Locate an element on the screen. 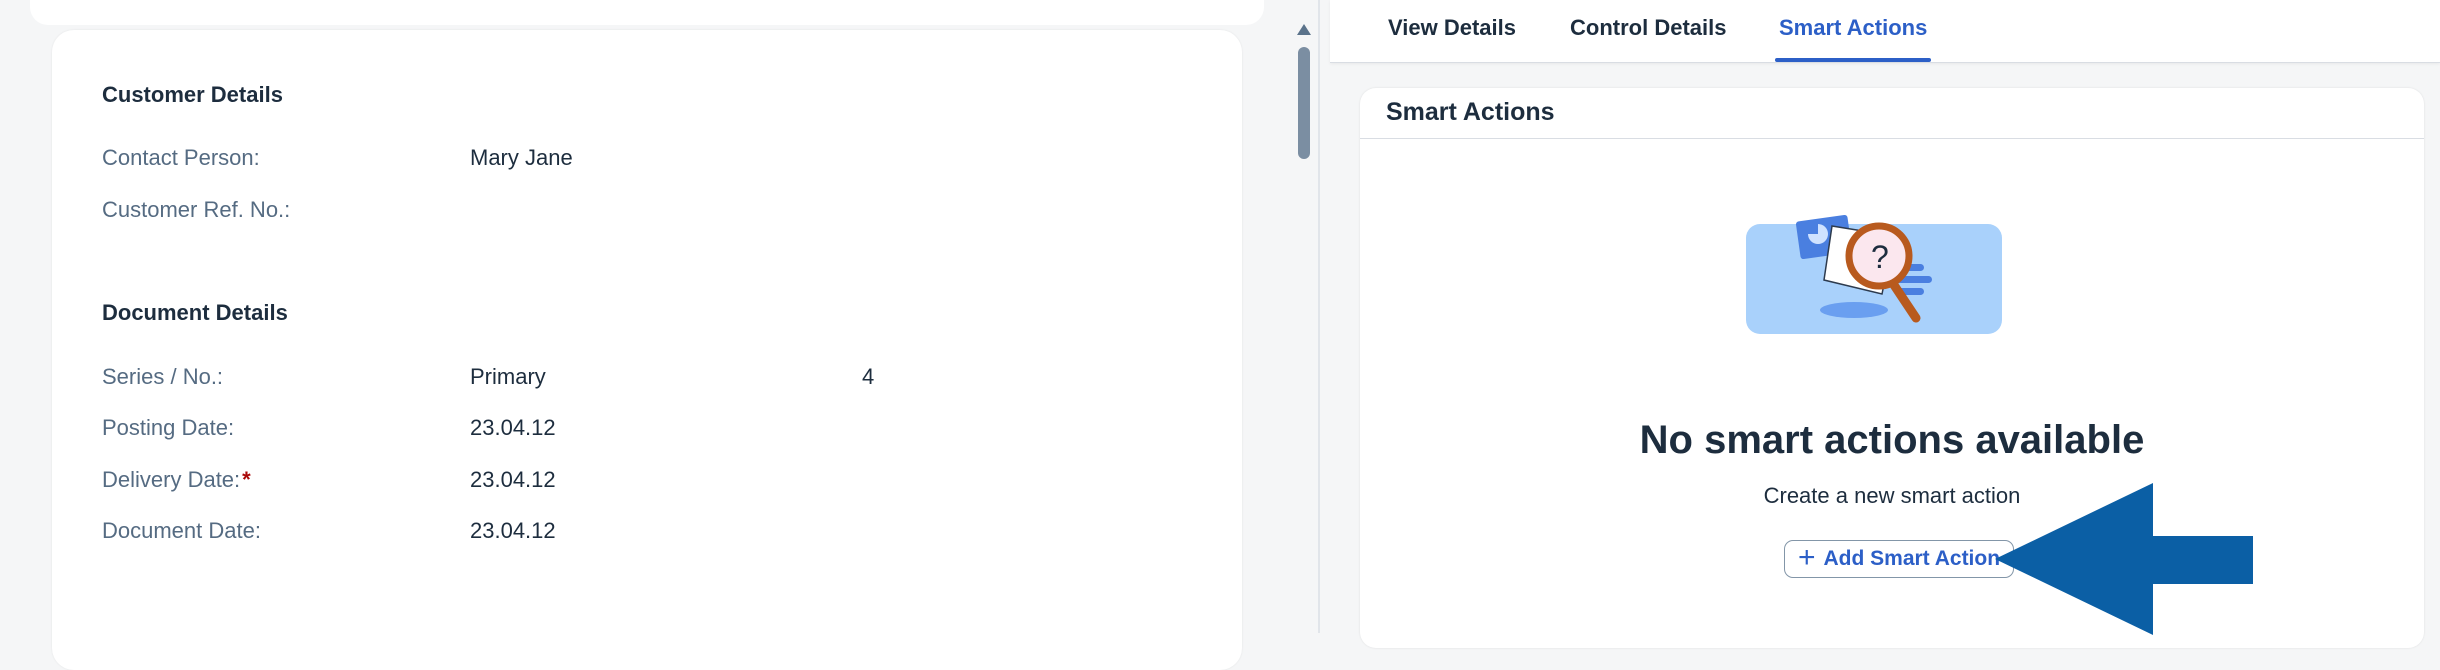  add-smart-action-button: + Add Smart Action is located at coordinates (1899, 559).